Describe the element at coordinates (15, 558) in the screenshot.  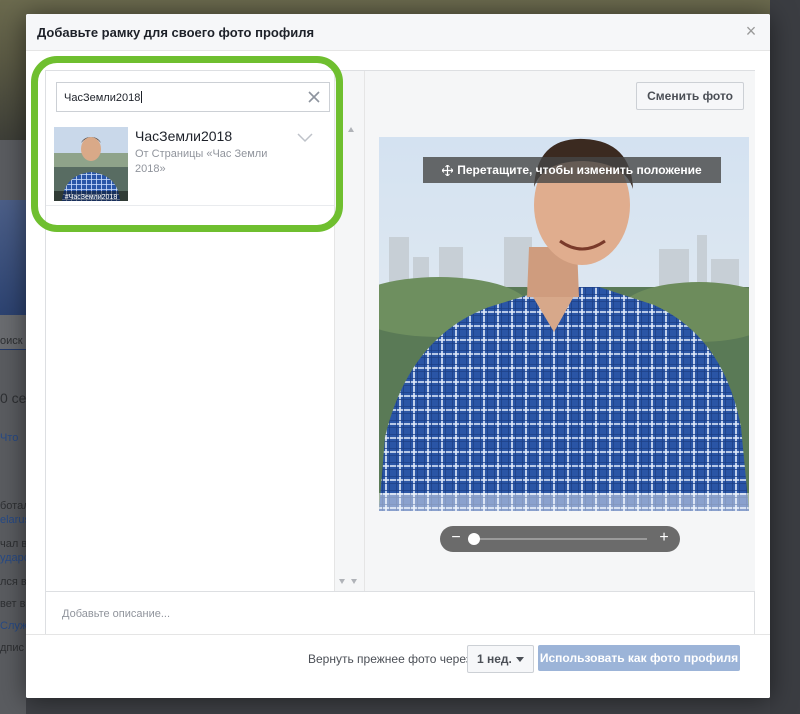
I see `background-text: ударс` at that location.